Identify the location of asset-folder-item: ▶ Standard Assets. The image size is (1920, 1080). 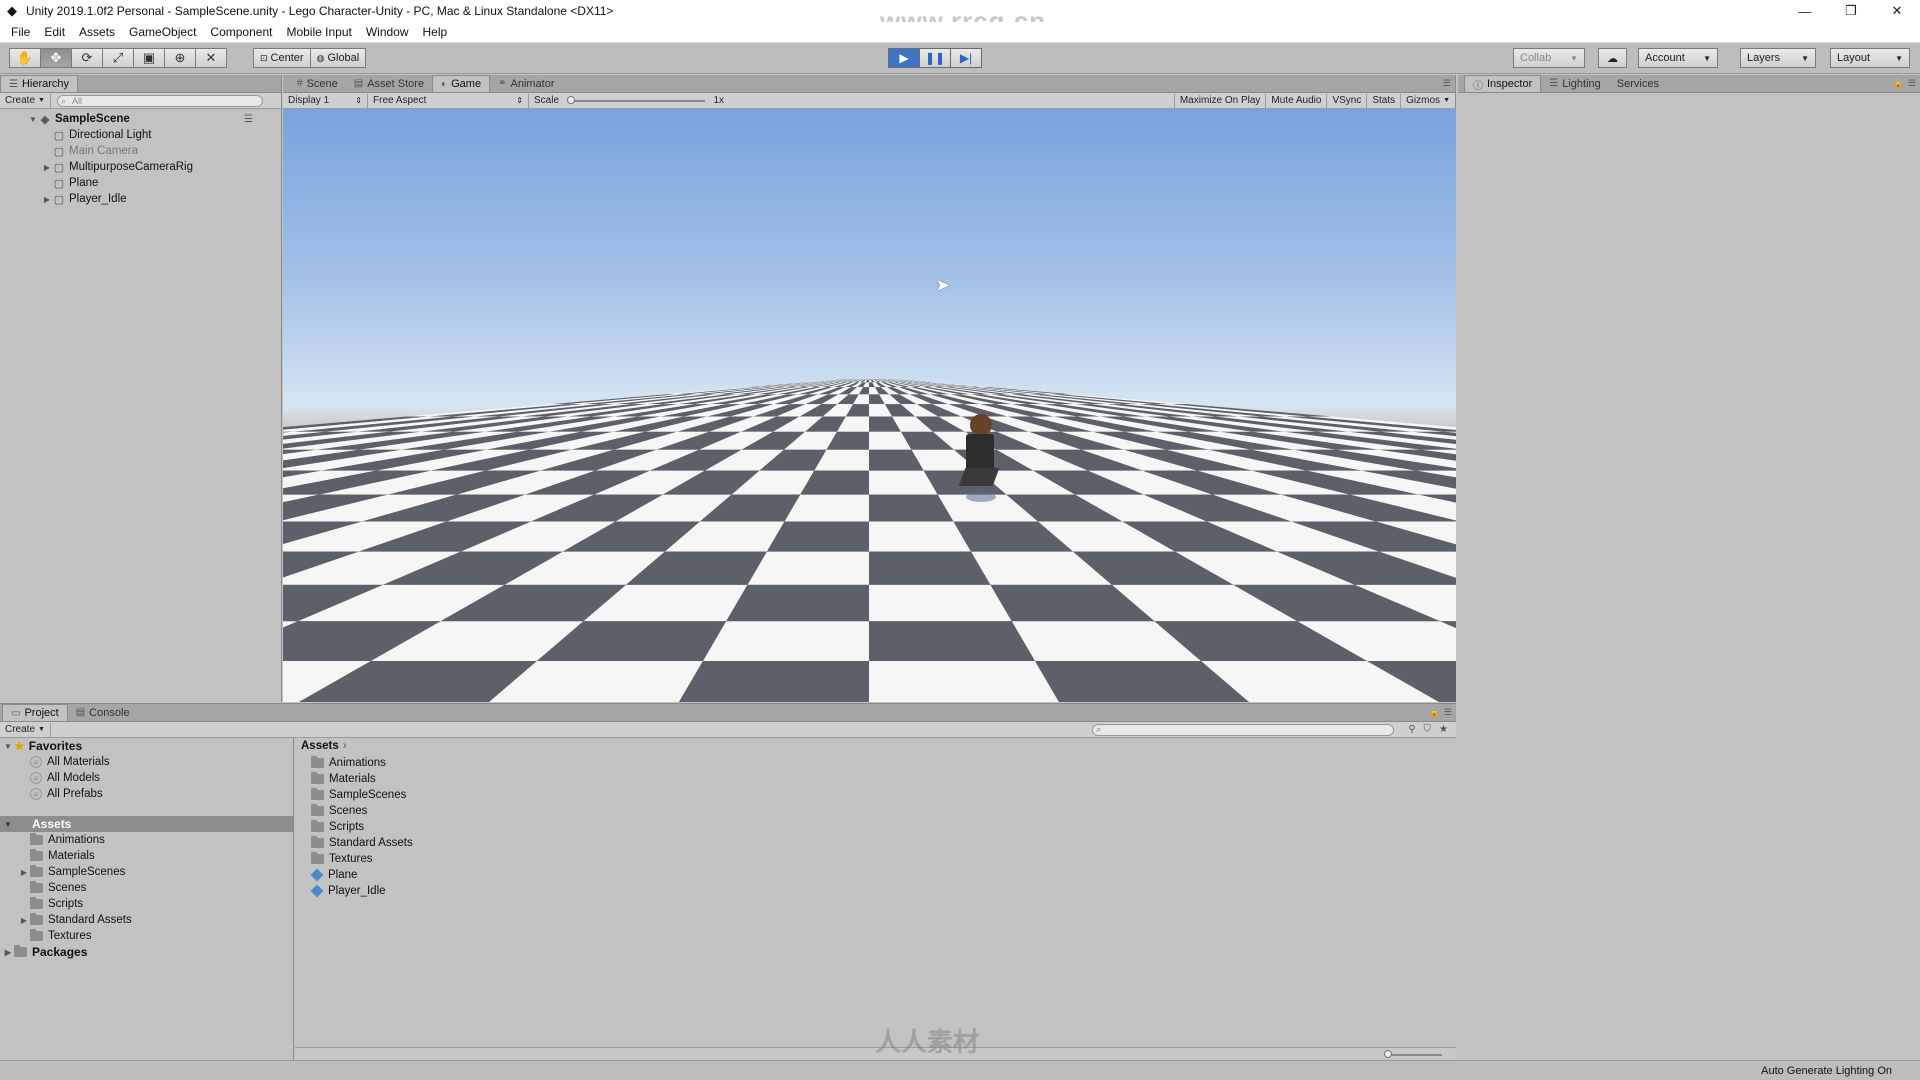
(146, 920).